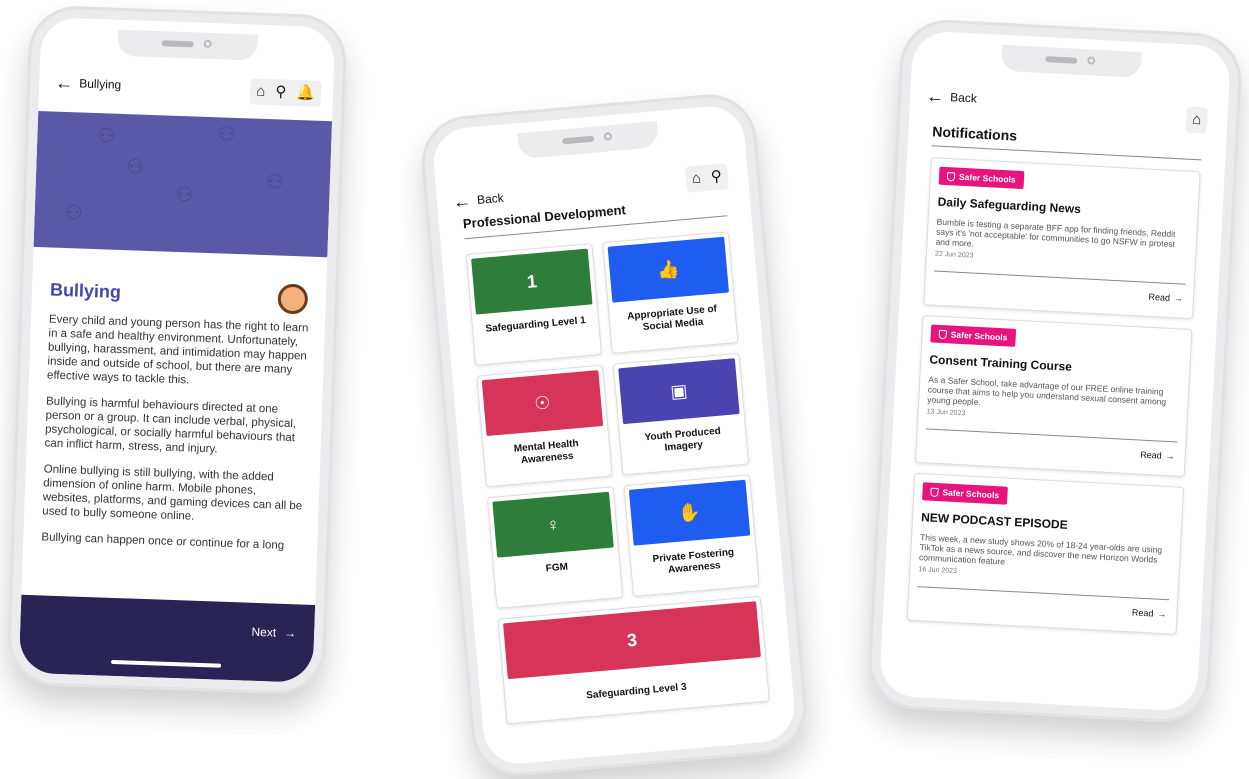 This screenshot has height=779, width=1249. I want to click on footer-bar: Next →, so click(167, 638).